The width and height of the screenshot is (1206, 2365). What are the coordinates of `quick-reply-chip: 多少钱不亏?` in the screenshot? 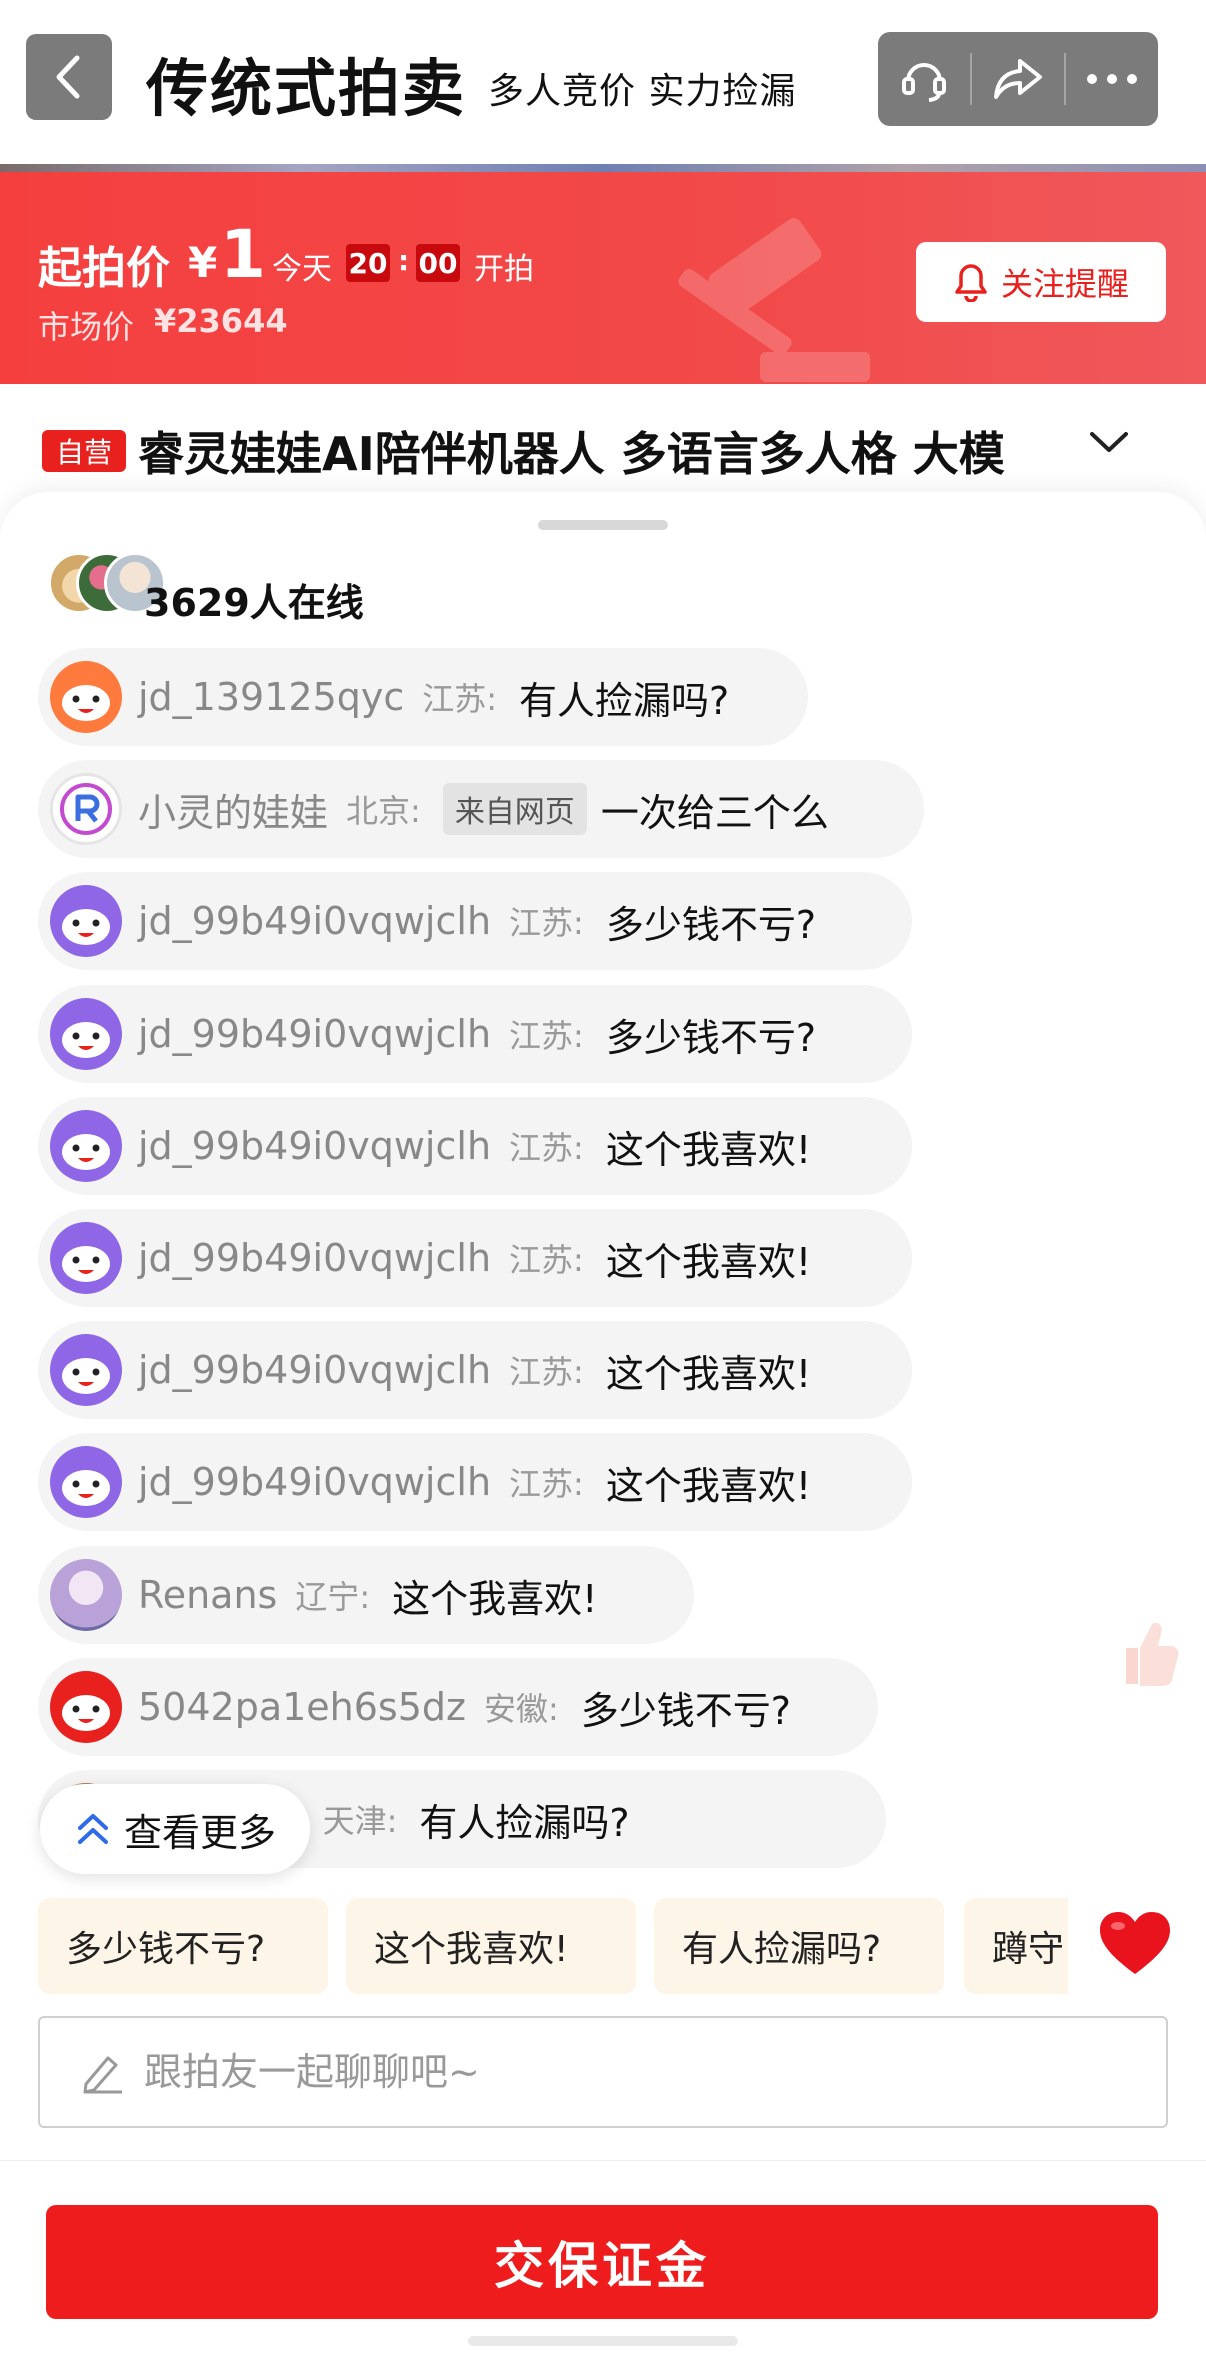 It's located at (183, 1946).